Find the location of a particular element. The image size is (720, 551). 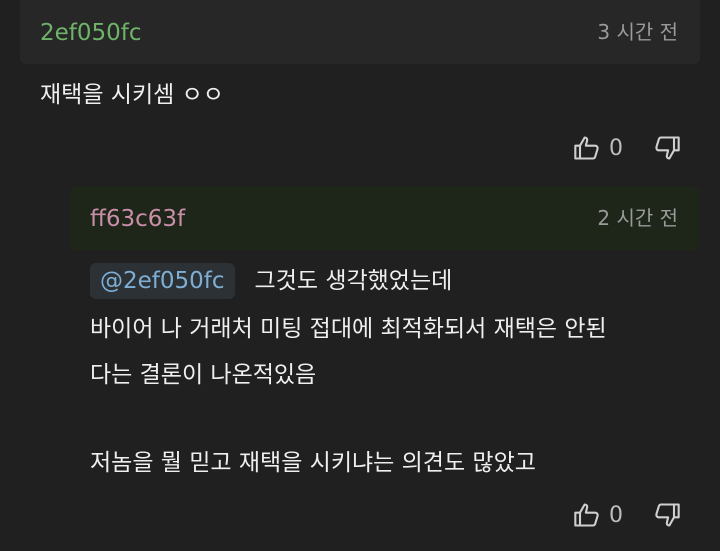

reply-line-1: @2ef050fc 그것도 생각했었는데 is located at coordinates (271, 281).